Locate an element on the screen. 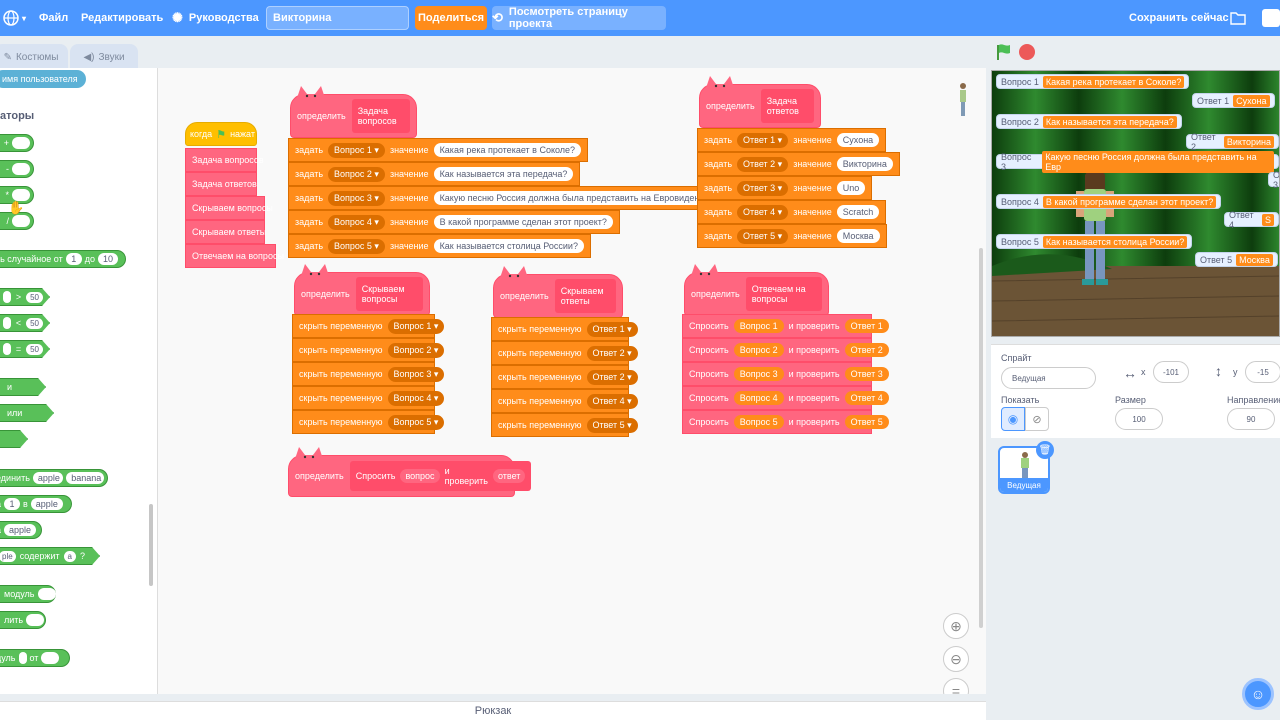  question-monitor: Вопрос 2 Как называется эта передача? is located at coordinates (1089, 121).